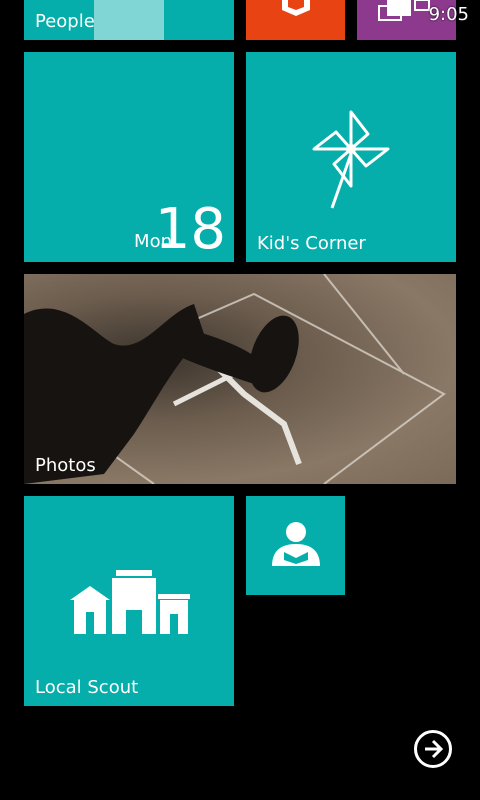  I want to click on people-photo-strip, so click(129, 20).